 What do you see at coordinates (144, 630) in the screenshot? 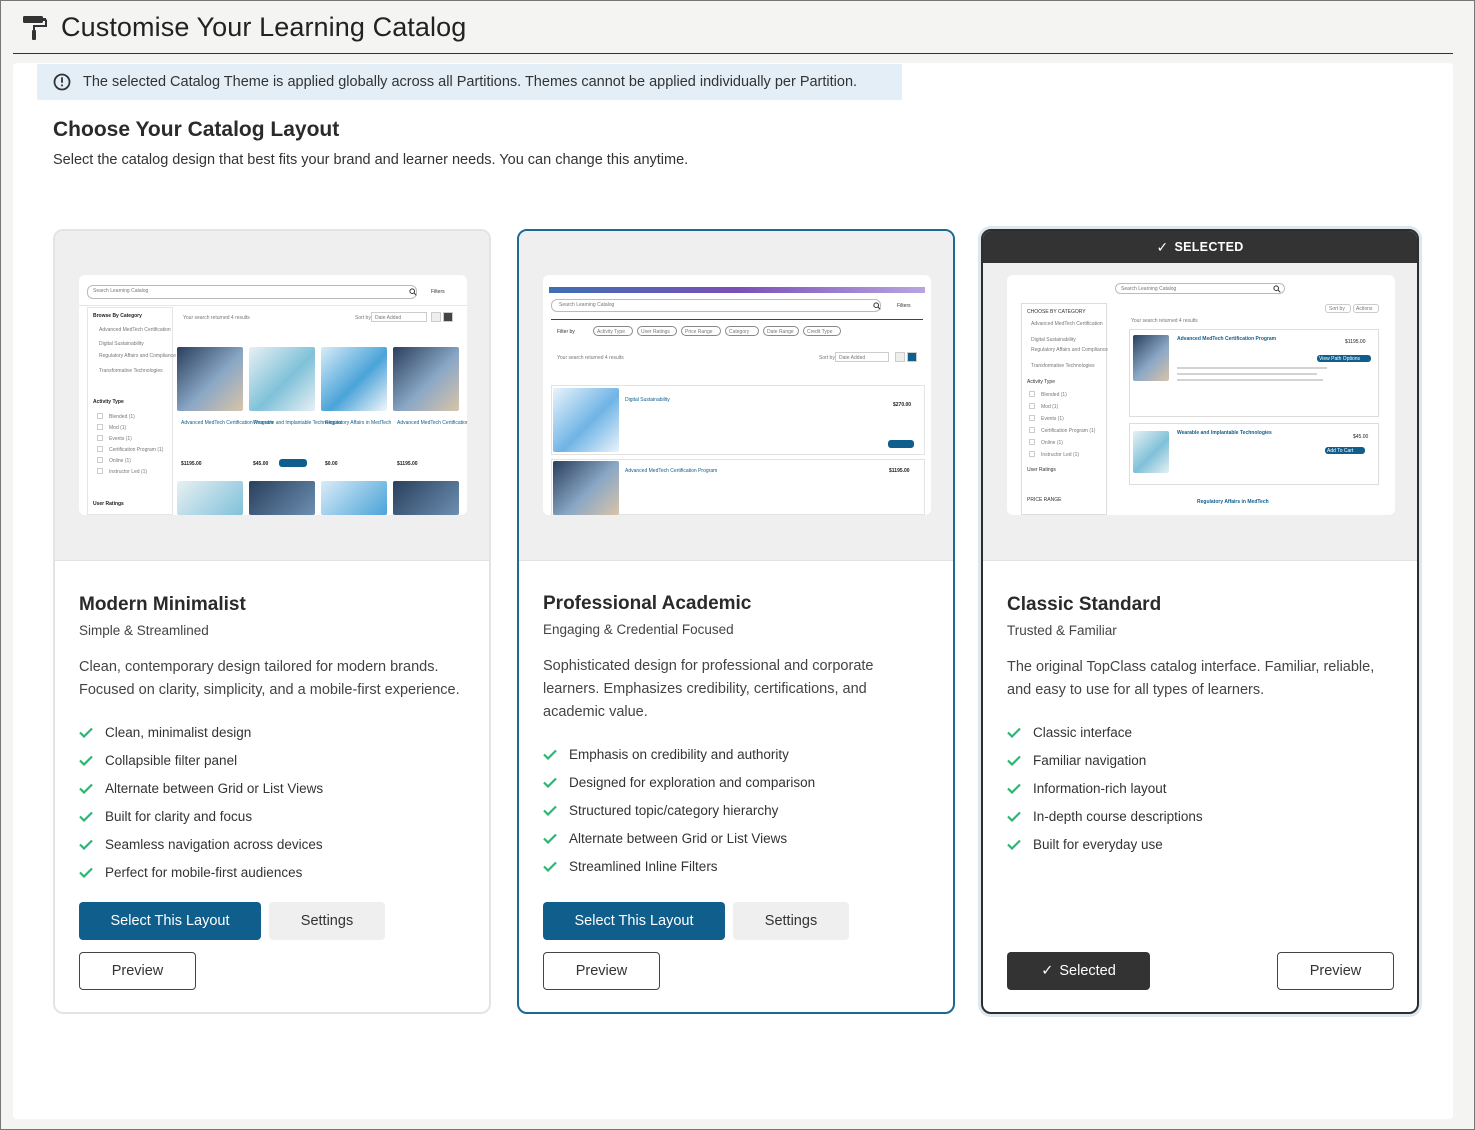
I see `card-tagline: Simple & Streamlined` at bounding box center [144, 630].